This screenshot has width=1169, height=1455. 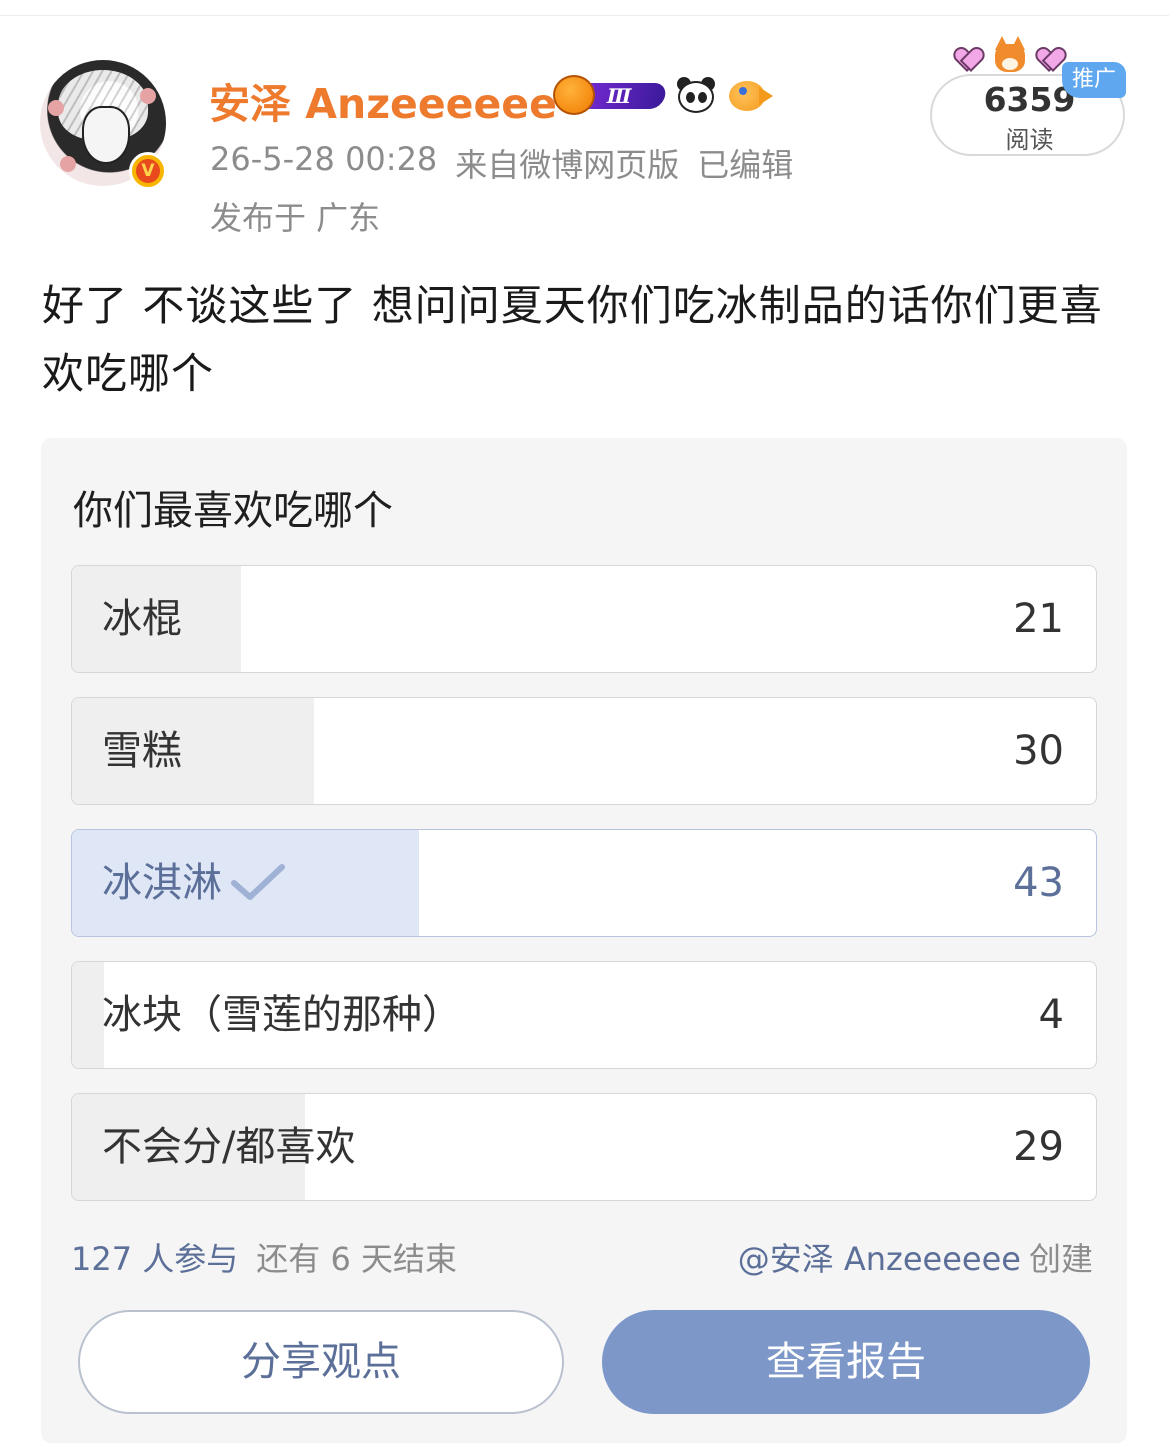 What do you see at coordinates (584, 619) in the screenshot?
I see `poll-option: 冰棍 21` at bounding box center [584, 619].